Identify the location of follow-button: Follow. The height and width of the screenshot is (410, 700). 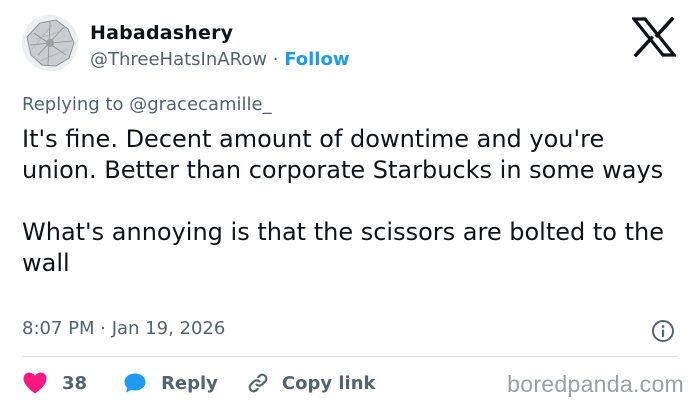
(316, 59).